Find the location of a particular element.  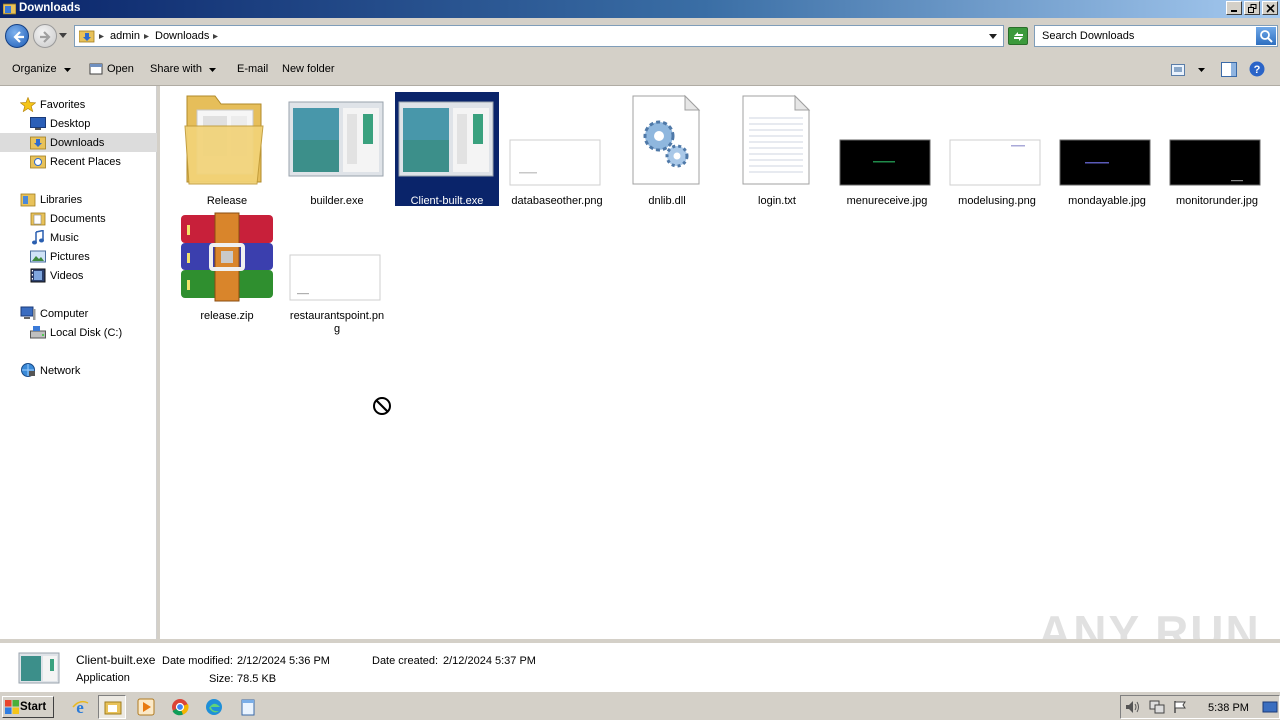

nav-computer: Computer is located at coordinates (78, 313).